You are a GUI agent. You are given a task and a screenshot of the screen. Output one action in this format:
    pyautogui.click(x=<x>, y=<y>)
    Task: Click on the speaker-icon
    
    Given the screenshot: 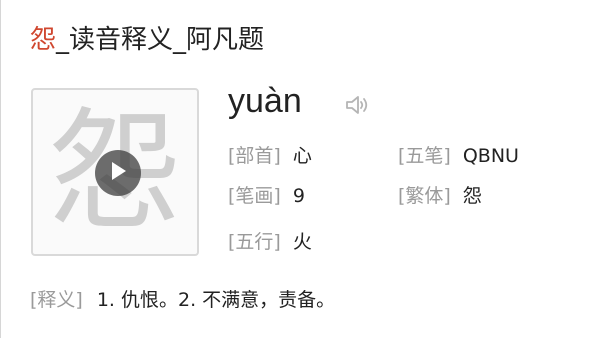 What is the action you would take?
    pyautogui.click(x=357, y=108)
    